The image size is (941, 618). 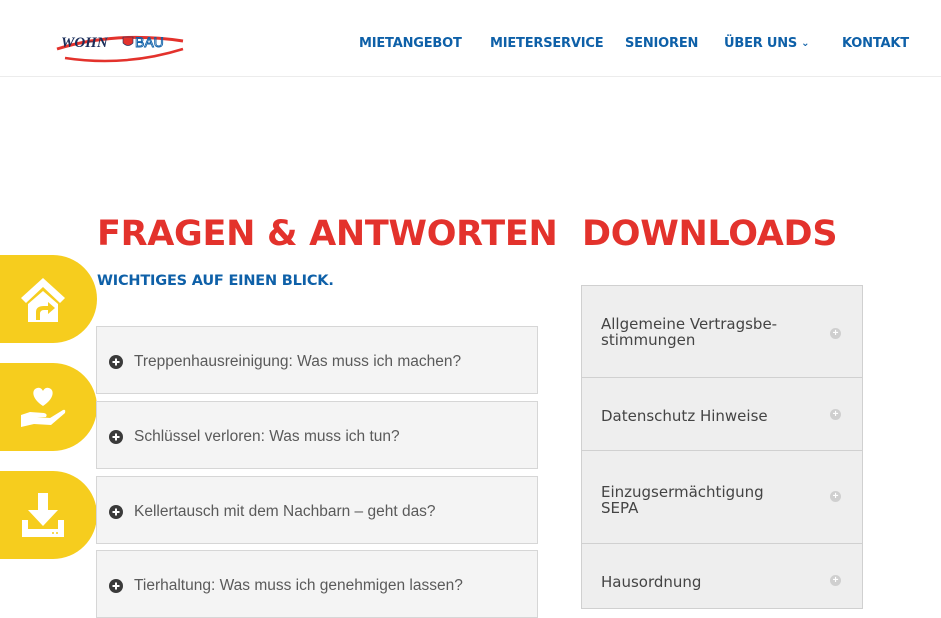 I want to click on download-item-datenschutz: Datenschutz Hinweise +, so click(x=722, y=414).